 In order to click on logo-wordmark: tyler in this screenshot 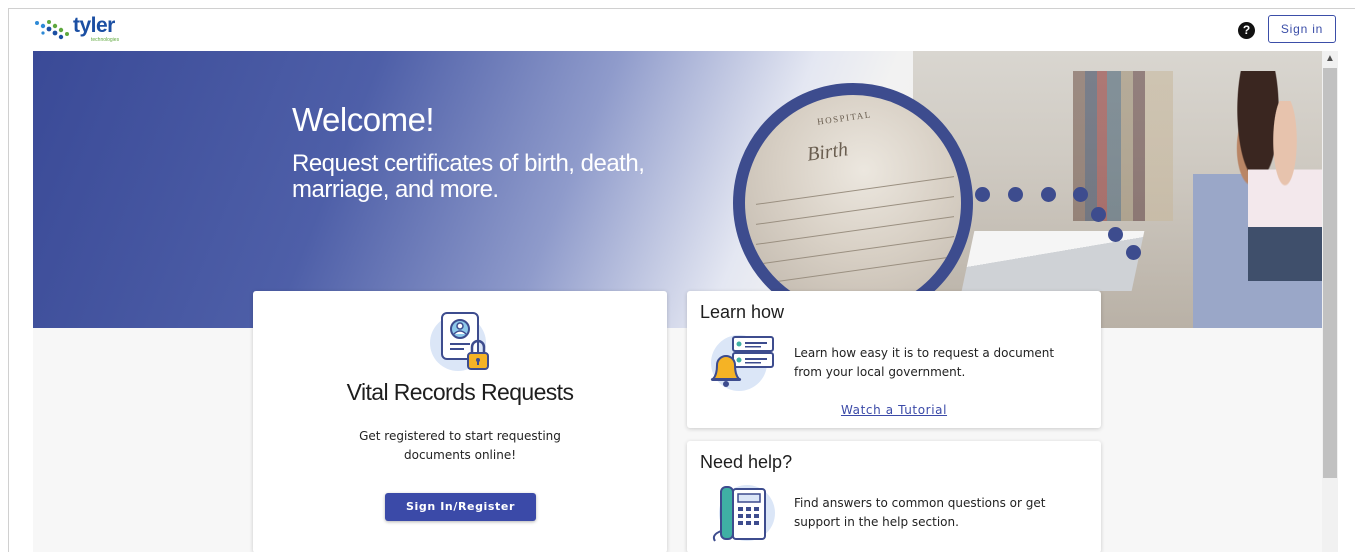, I will do `click(94, 25)`.